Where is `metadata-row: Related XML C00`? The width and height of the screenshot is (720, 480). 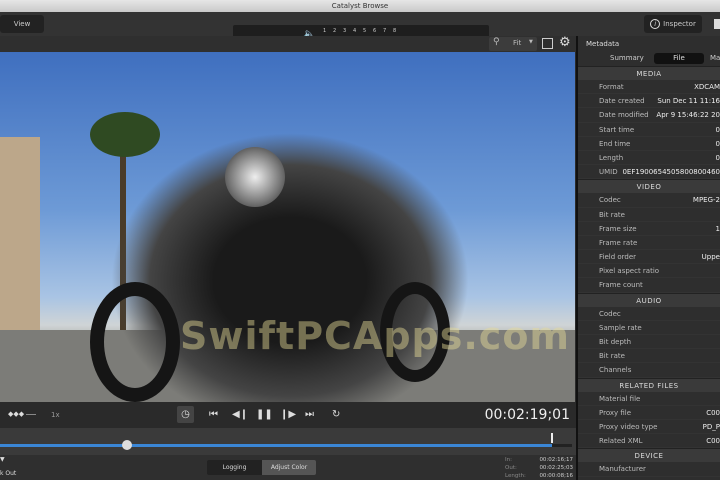
metadata-row: Related XML C00 is located at coordinates (649, 441).